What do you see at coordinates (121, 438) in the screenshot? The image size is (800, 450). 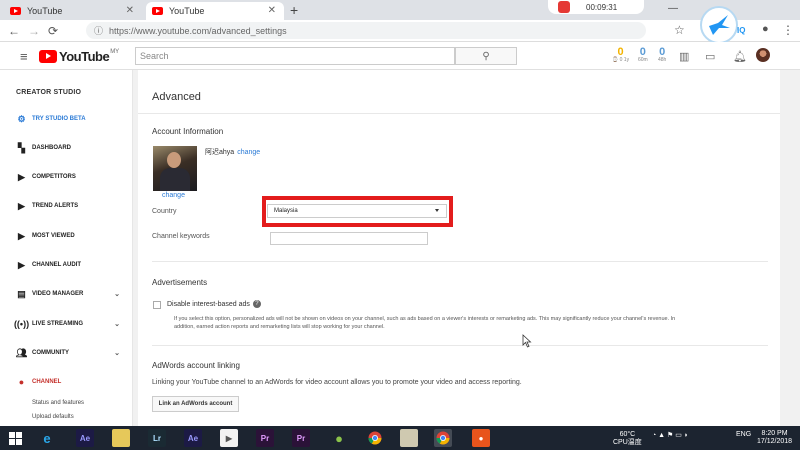 I see `file-explorer-icon` at bounding box center [121, 438].